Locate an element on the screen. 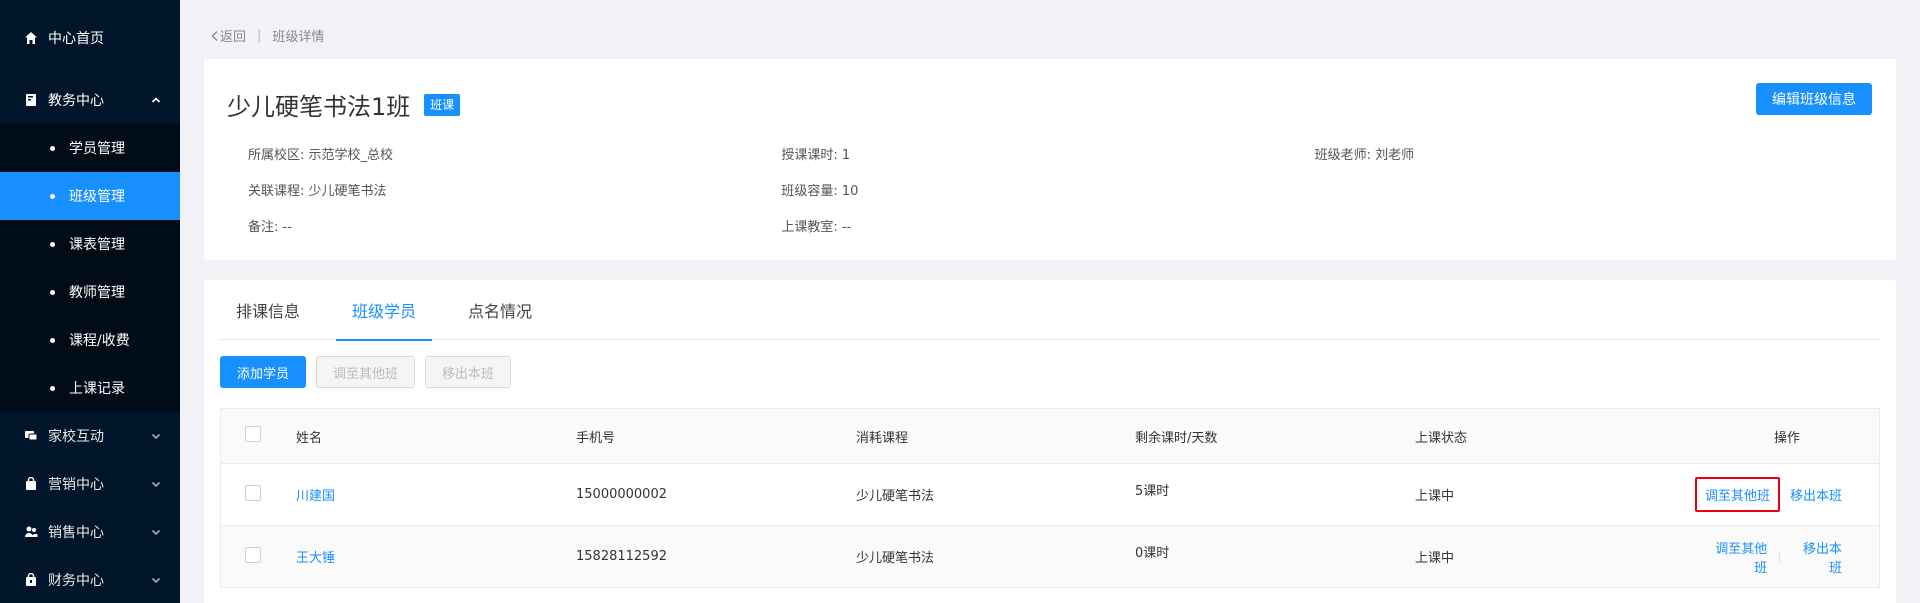 The image size is (1920, 603). sidebar-item-classes: 班级管理 is located at coordinates (90, 196).